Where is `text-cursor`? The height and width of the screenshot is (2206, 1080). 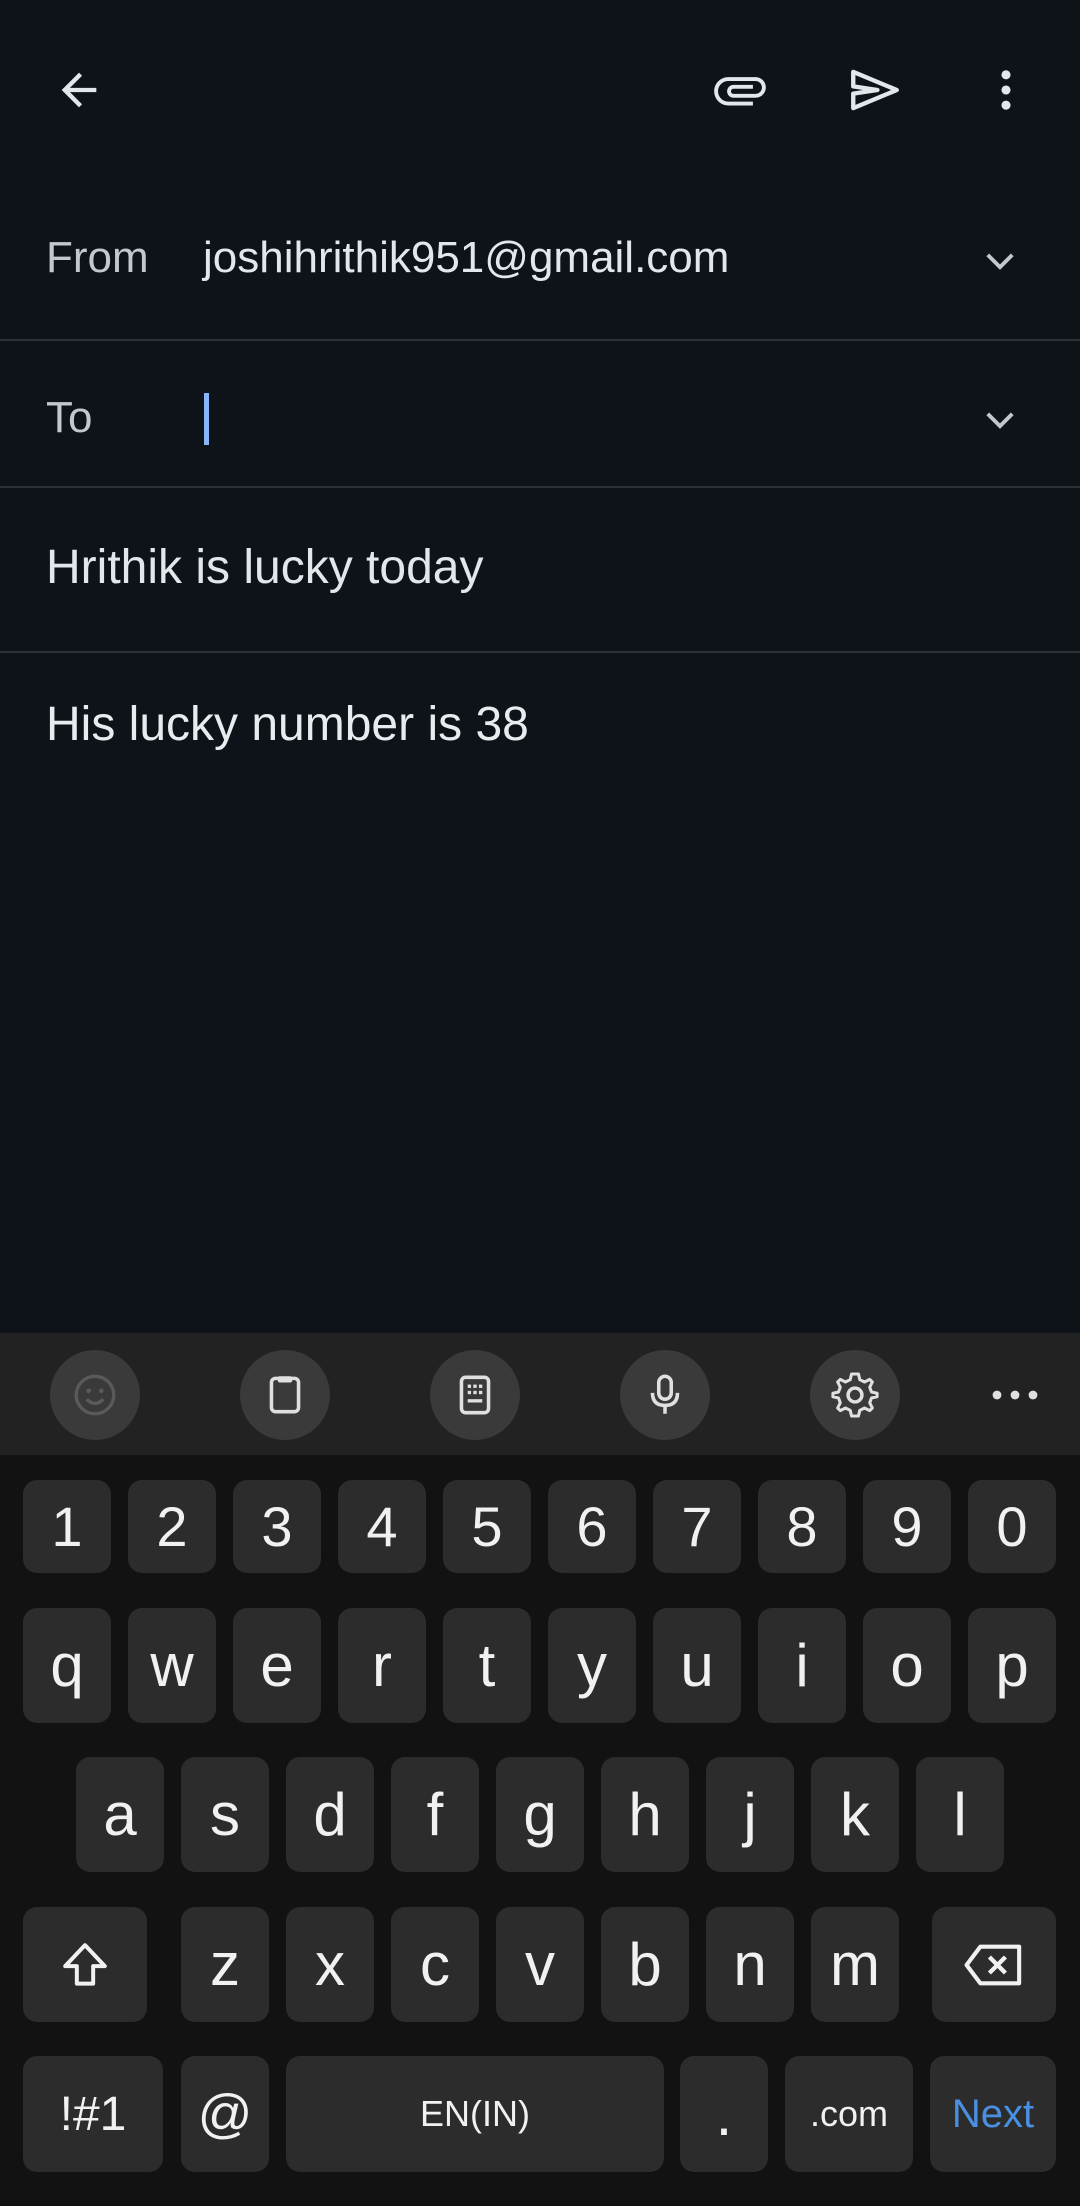
text-cursor is located at coordinates (206, 419).